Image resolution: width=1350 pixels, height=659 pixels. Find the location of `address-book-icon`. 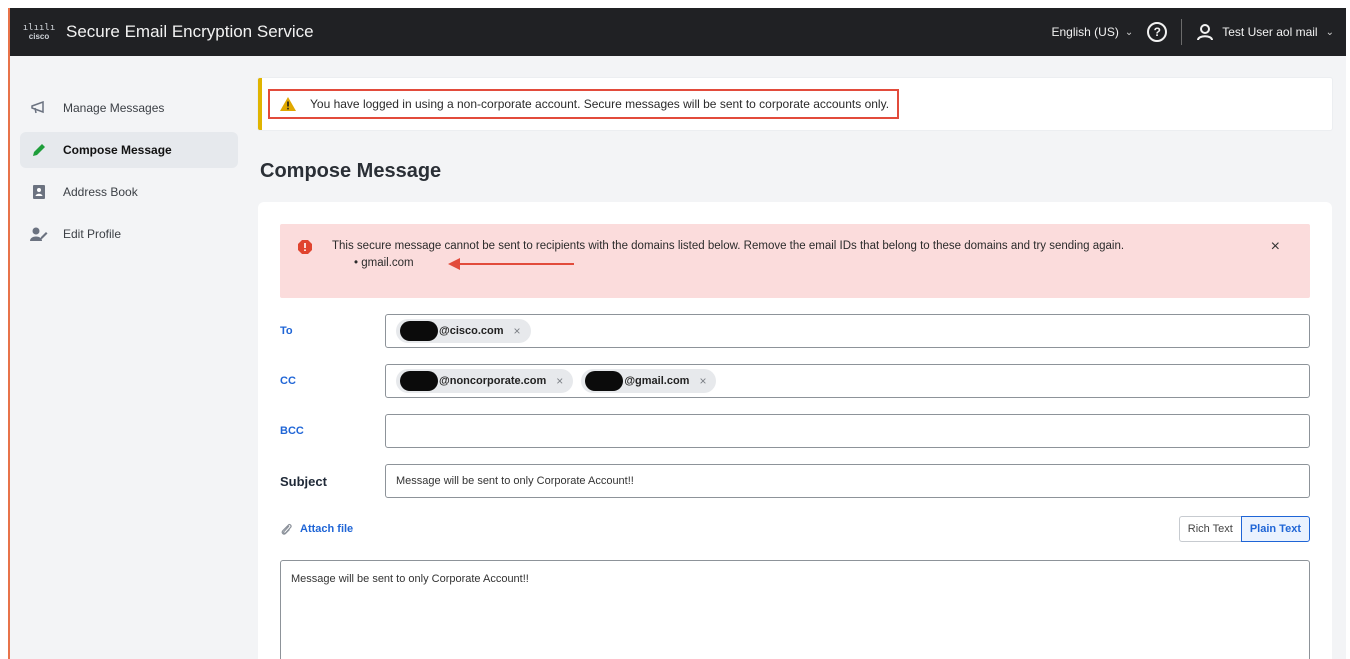

address-book-icon is located at coordinates (39, 192).